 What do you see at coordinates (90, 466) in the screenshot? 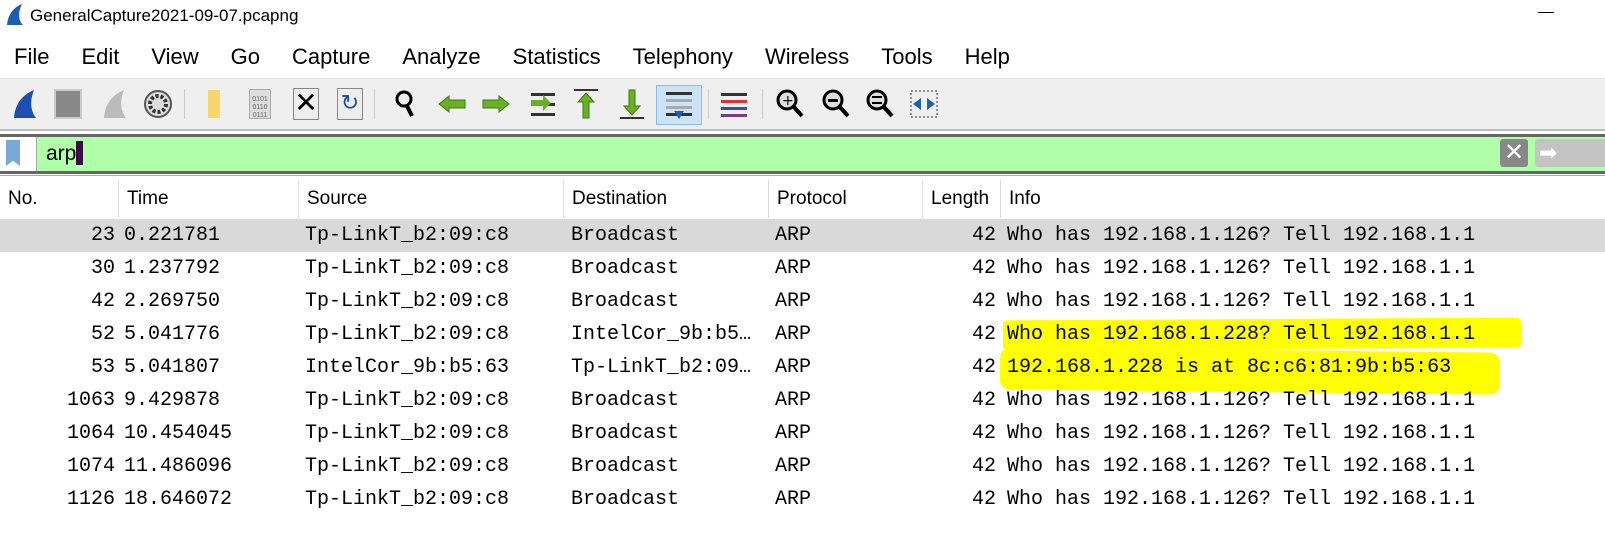
I see `packet-no: 1074` at bounding box center [90, 466].